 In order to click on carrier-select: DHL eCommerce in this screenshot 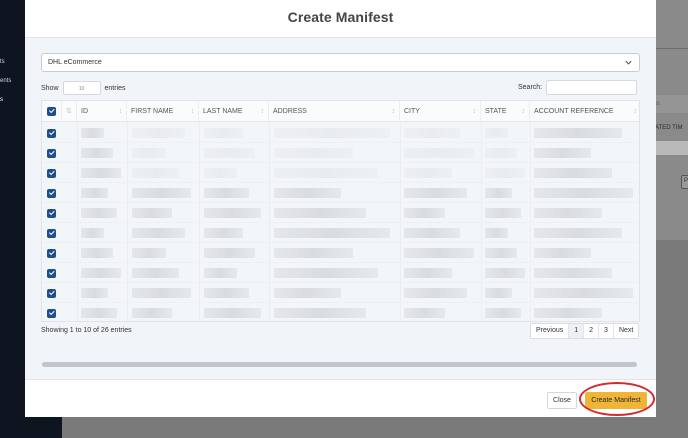, I will do `click(340, 62)`.